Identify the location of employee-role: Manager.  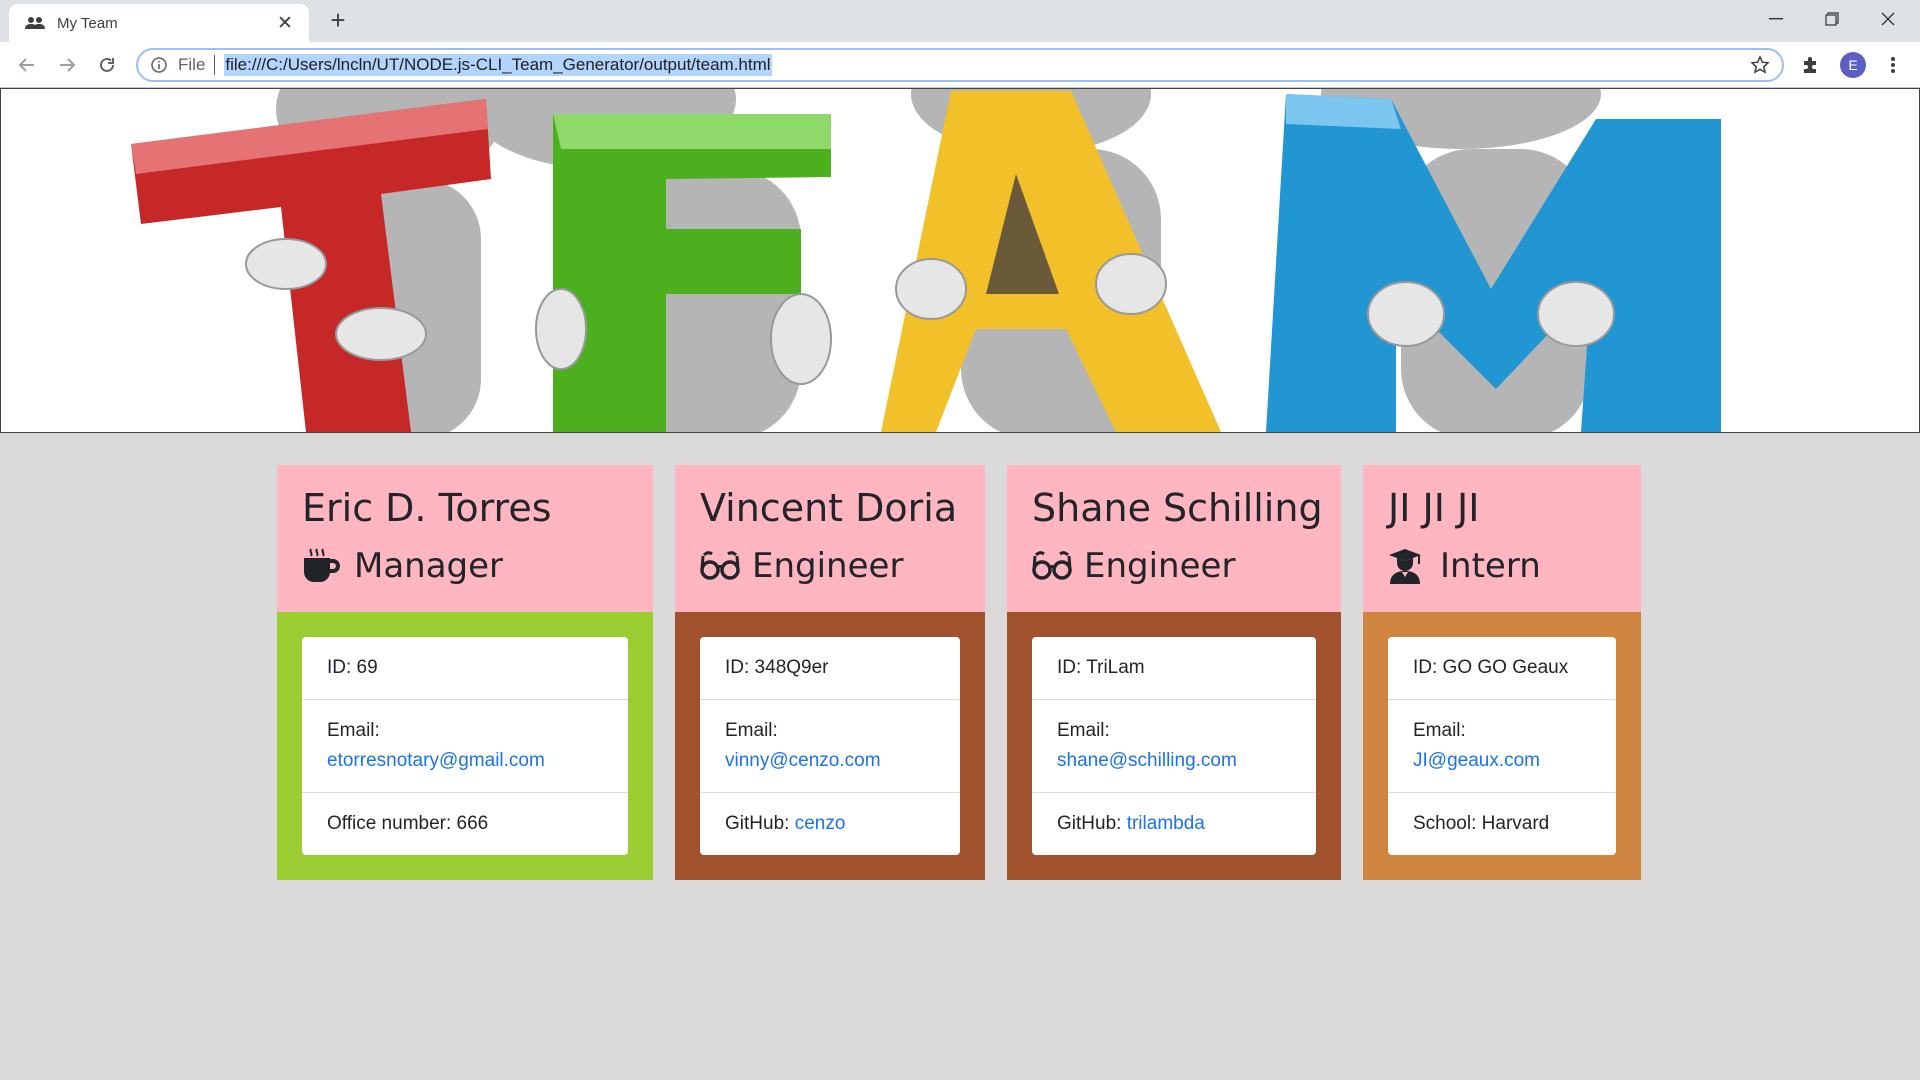
(429, 566).